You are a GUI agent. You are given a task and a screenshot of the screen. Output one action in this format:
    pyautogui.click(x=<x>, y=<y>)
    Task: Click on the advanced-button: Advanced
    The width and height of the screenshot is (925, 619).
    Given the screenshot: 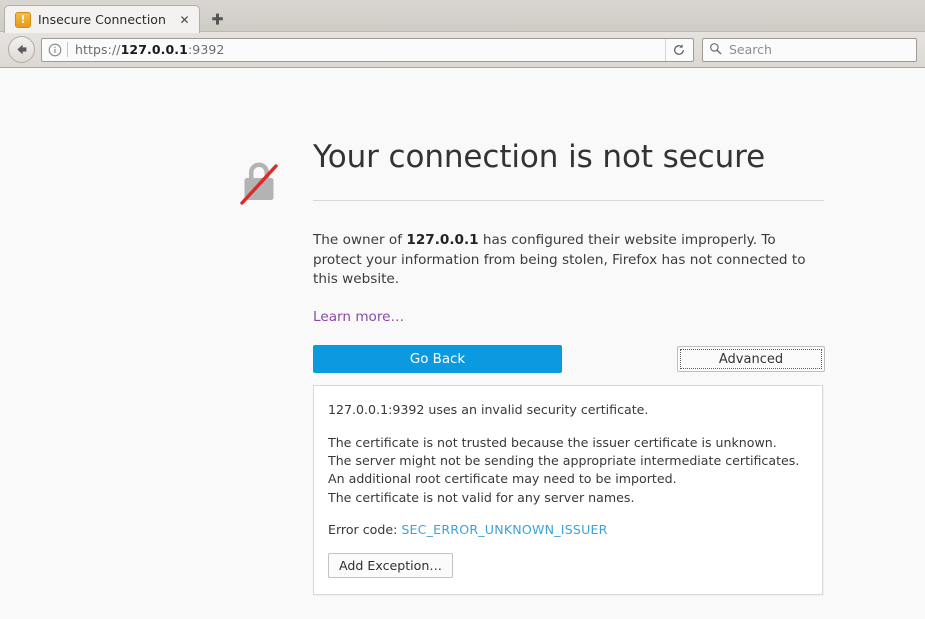 What is the action you would take?
    pyautogui.click(x=751, y=359)
    